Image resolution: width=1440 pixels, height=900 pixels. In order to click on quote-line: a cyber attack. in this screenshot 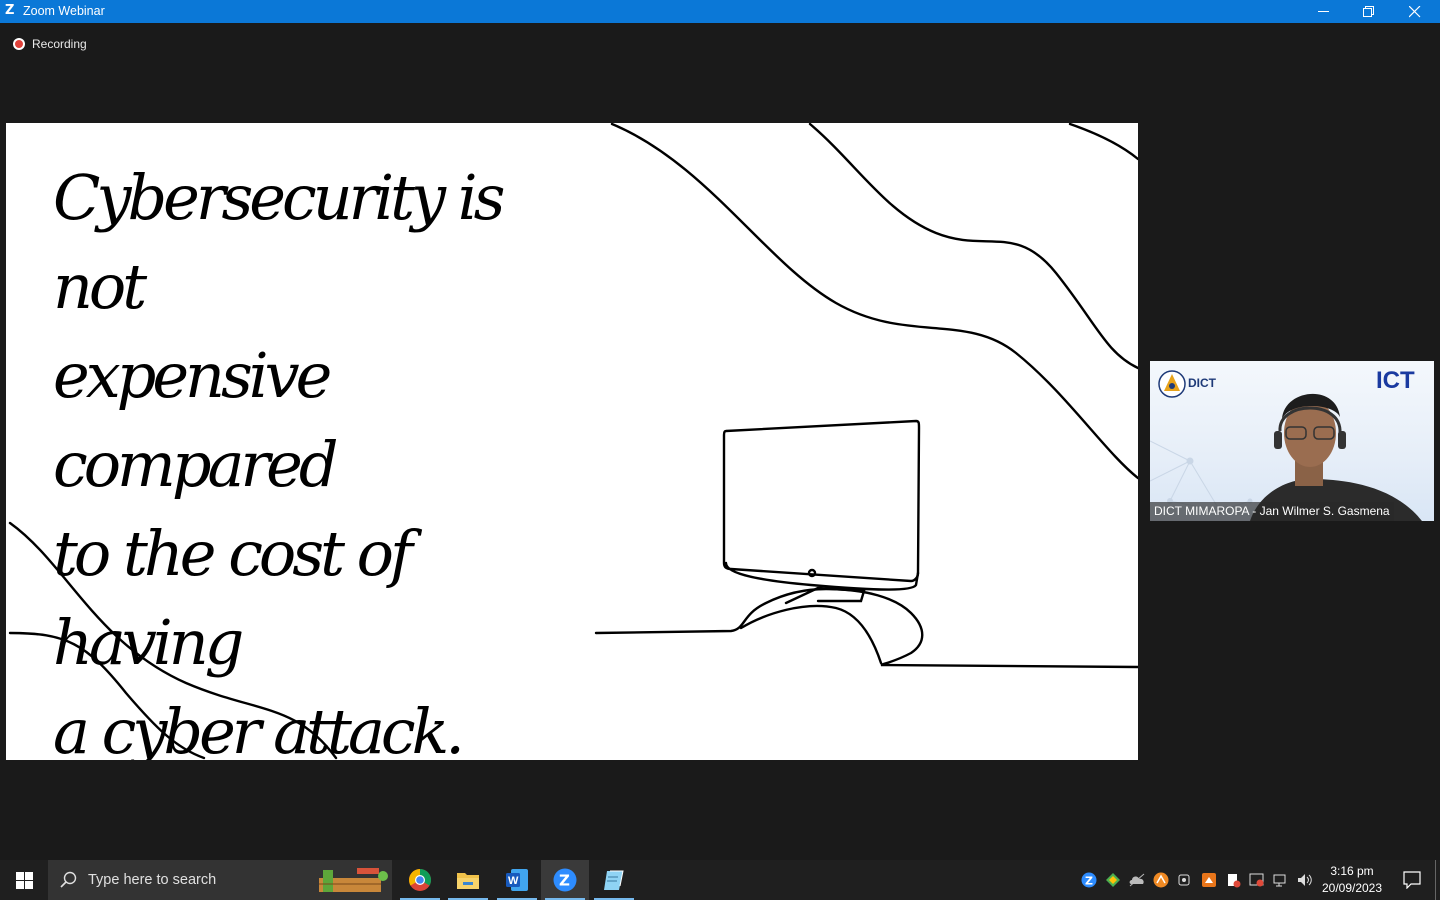, I will do `click(259, 727)`.